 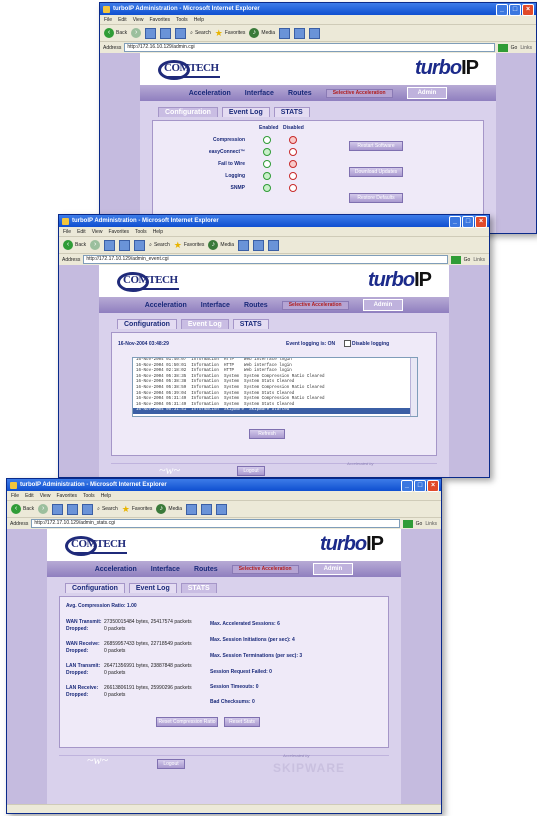 I want to click on radio-logging-enabled, so click(x=267, y=176).